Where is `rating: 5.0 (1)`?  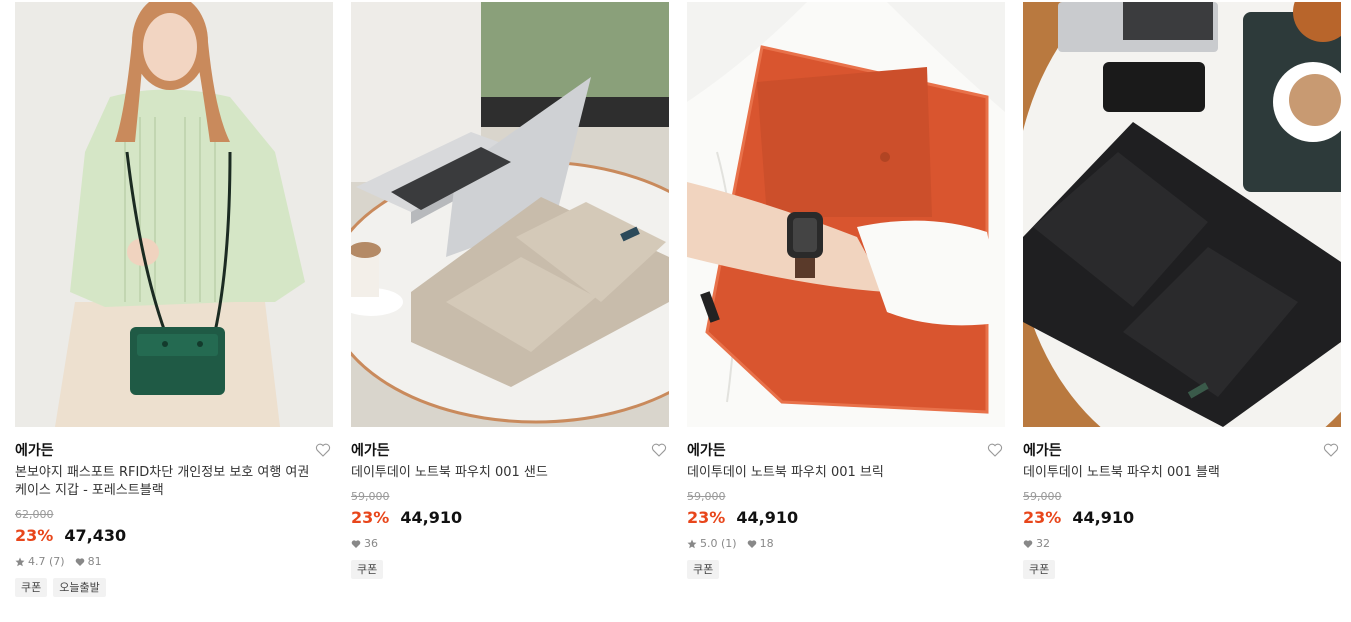 rating: 5.0 (1) is located at coordinates (712, 544).